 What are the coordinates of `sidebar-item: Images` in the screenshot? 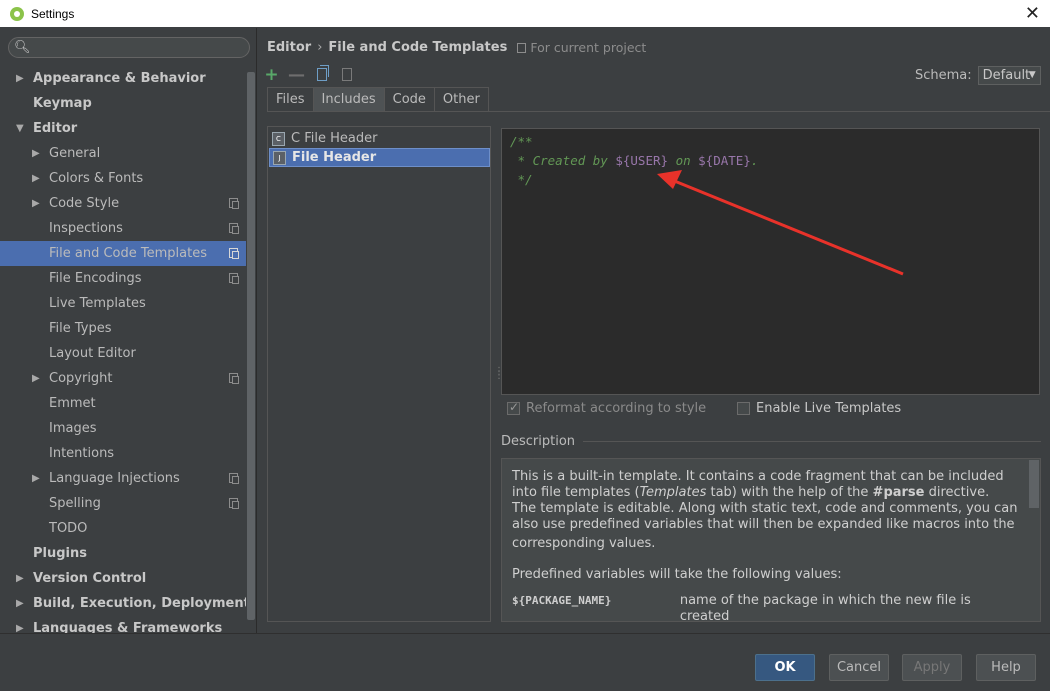 It's located at (123, 428).